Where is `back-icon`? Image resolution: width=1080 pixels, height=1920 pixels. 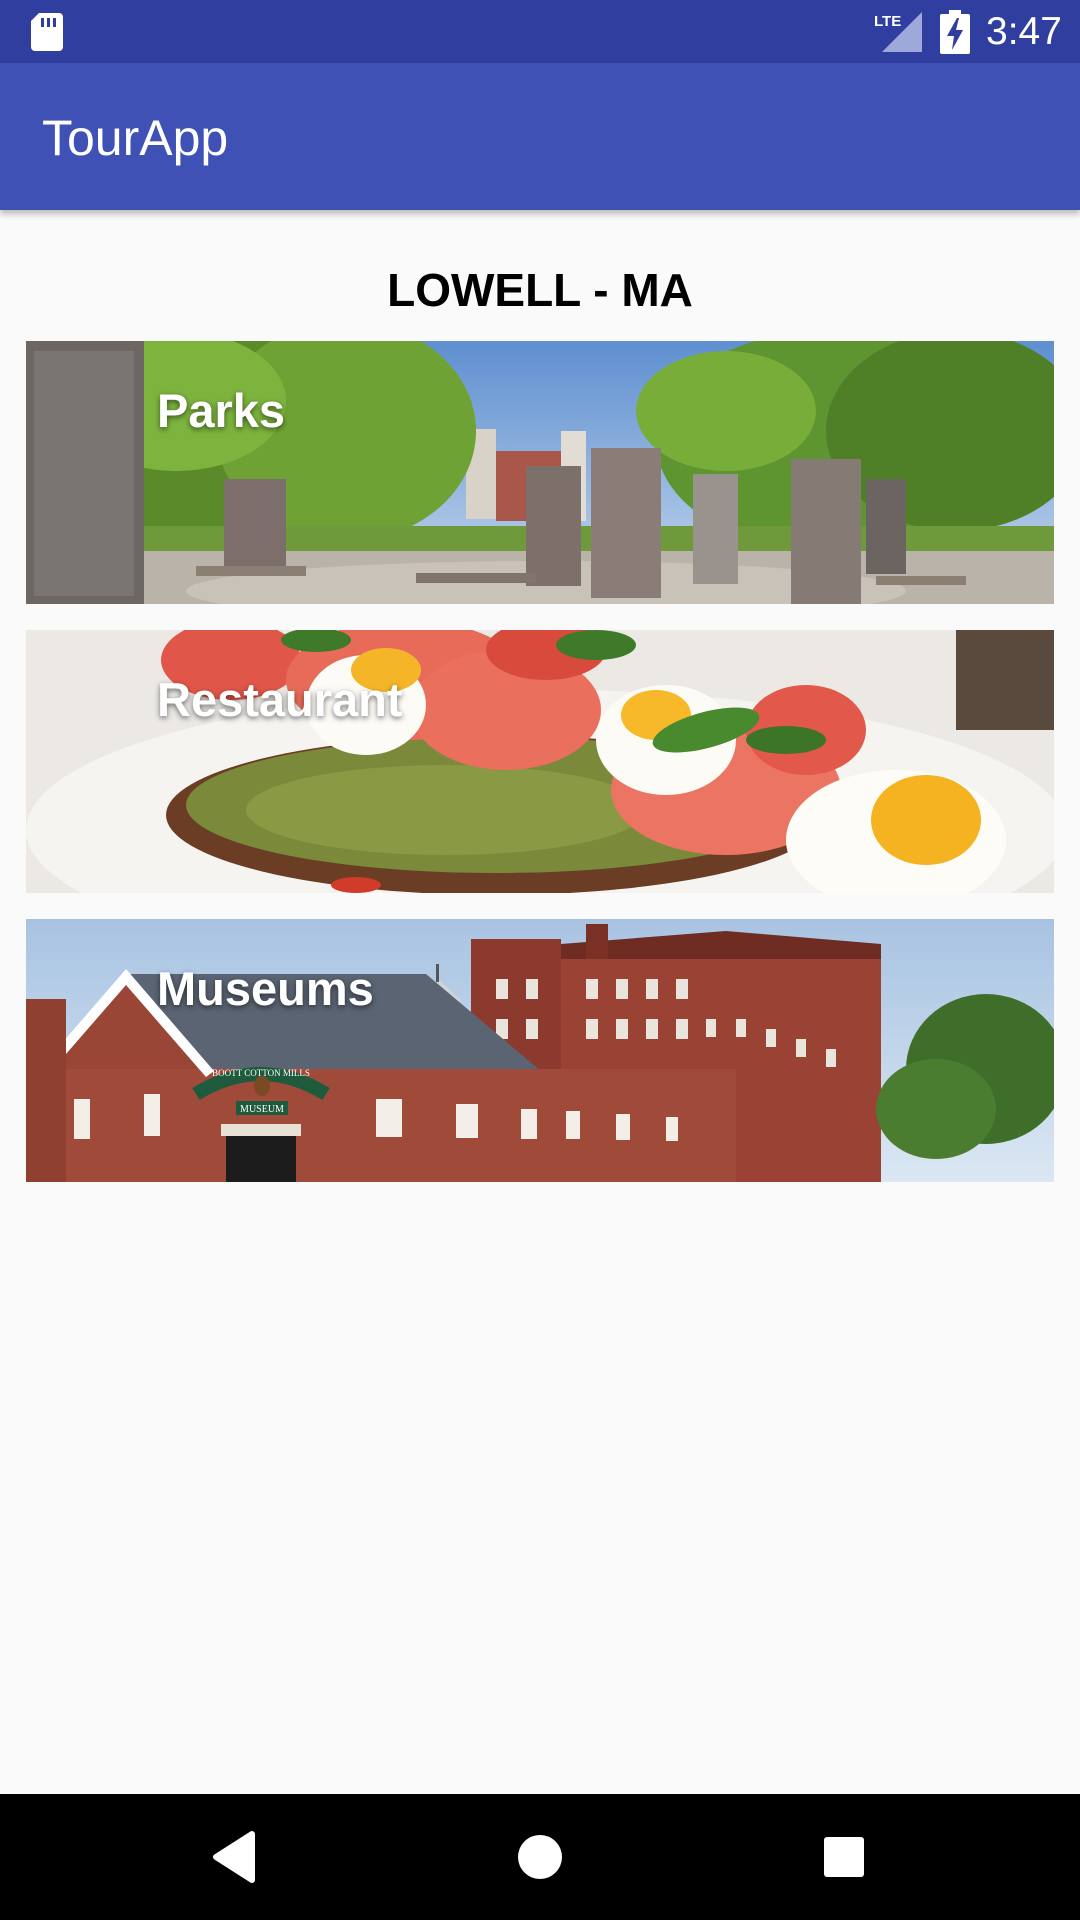 back-icon is located at coordinates (237, 1857).